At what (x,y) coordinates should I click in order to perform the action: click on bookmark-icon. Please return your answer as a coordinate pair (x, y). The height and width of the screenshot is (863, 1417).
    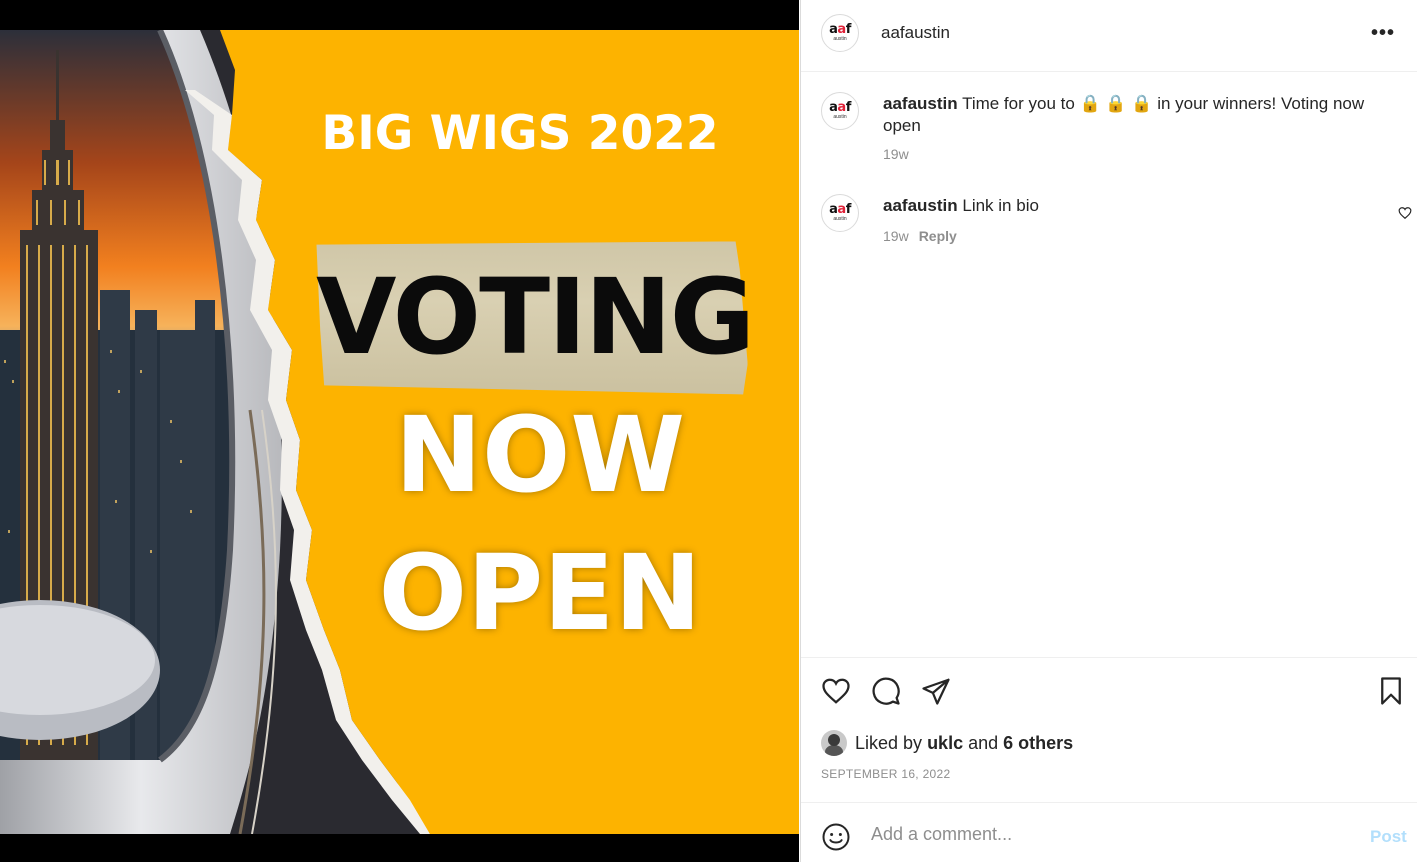
    Looking at the image, I should click on (1391, 691).